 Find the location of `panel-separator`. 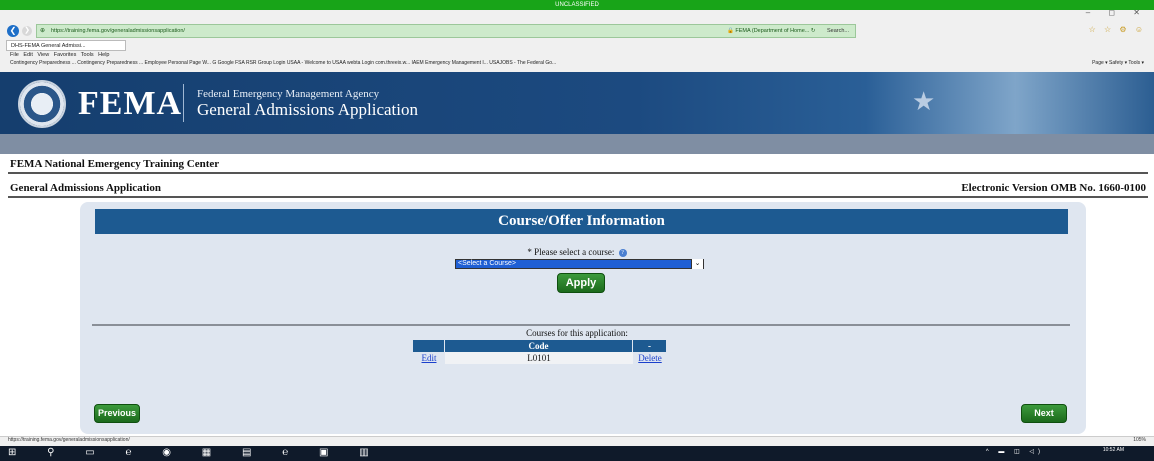

panel-separator is located at coordinates (581, 325).